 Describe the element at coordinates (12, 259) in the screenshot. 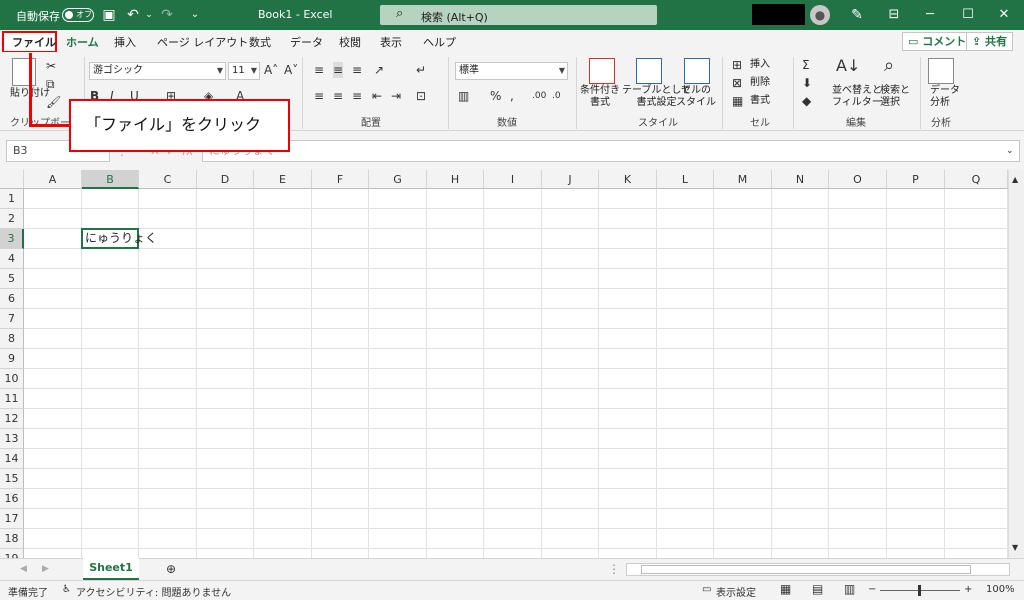

I see `row-header: 4` at that location.